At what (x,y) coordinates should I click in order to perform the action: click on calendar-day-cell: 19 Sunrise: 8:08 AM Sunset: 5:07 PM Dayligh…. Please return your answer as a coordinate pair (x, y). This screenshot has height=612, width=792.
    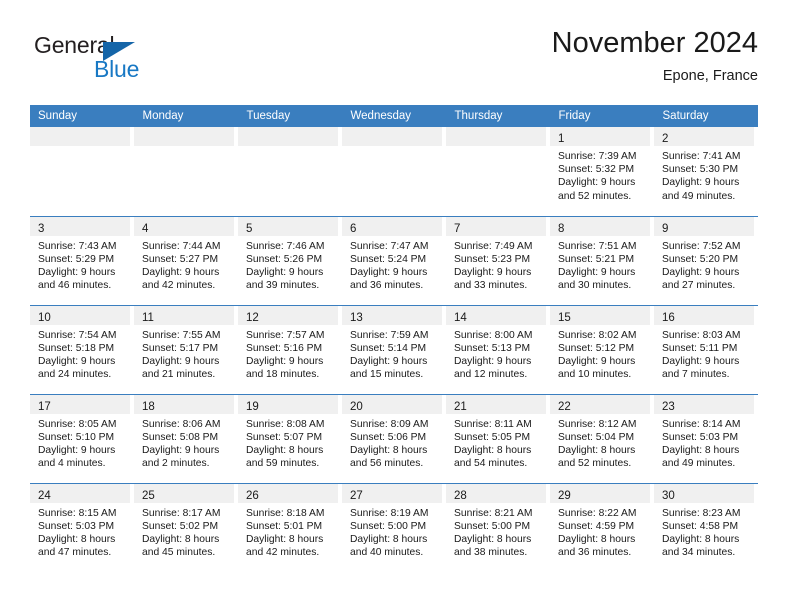
    Looking at the image, I should click on (290, 438).